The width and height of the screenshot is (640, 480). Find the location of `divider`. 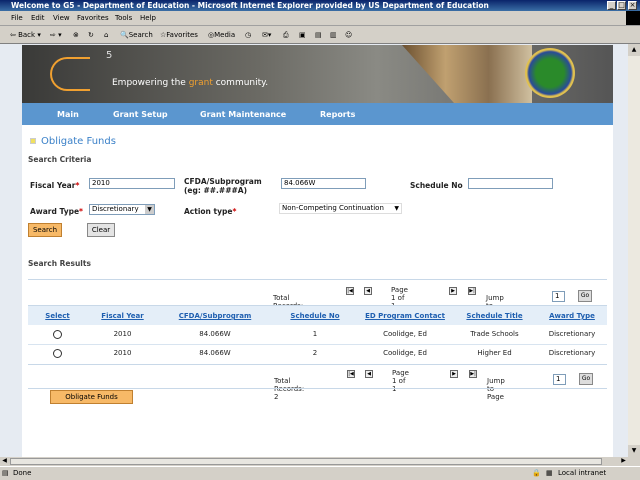

divider is located at coordinates (317, 279).